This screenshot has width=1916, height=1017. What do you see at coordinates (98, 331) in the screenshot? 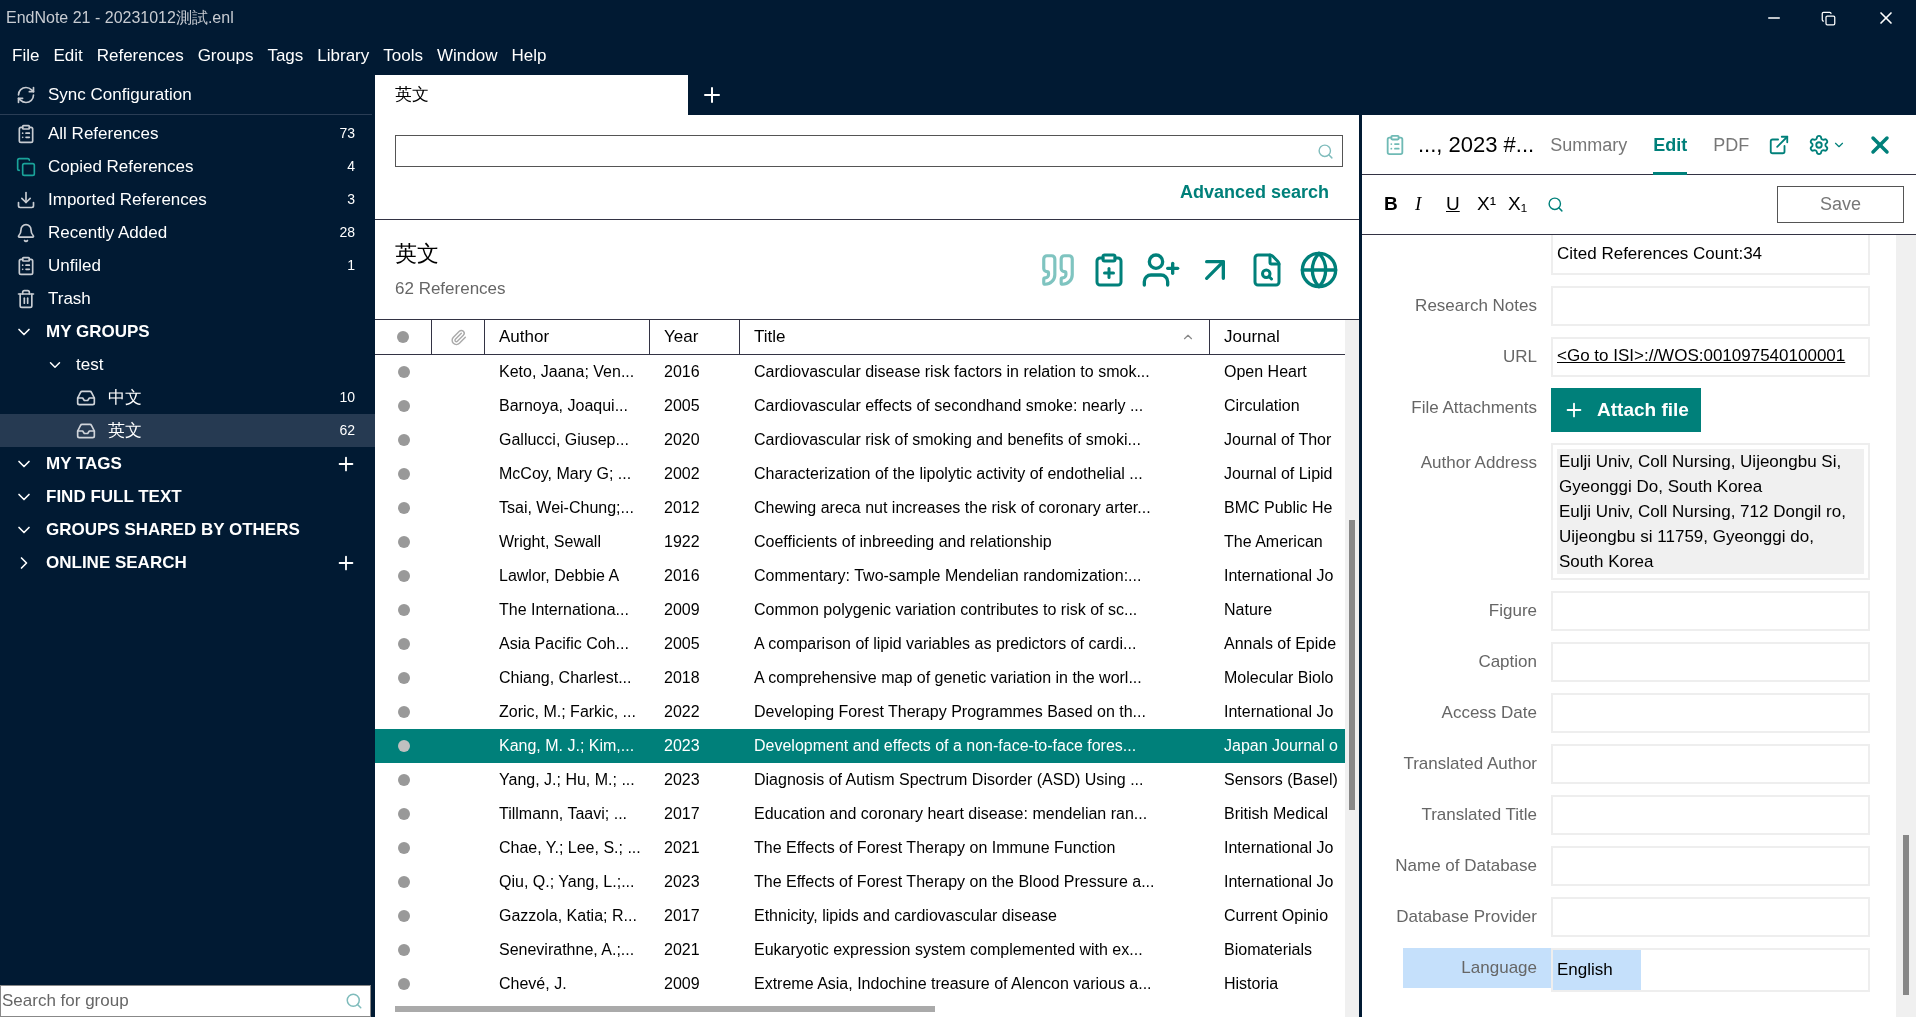
I see `section-heading: MY GROUPS` at bounding box center [98, 331].